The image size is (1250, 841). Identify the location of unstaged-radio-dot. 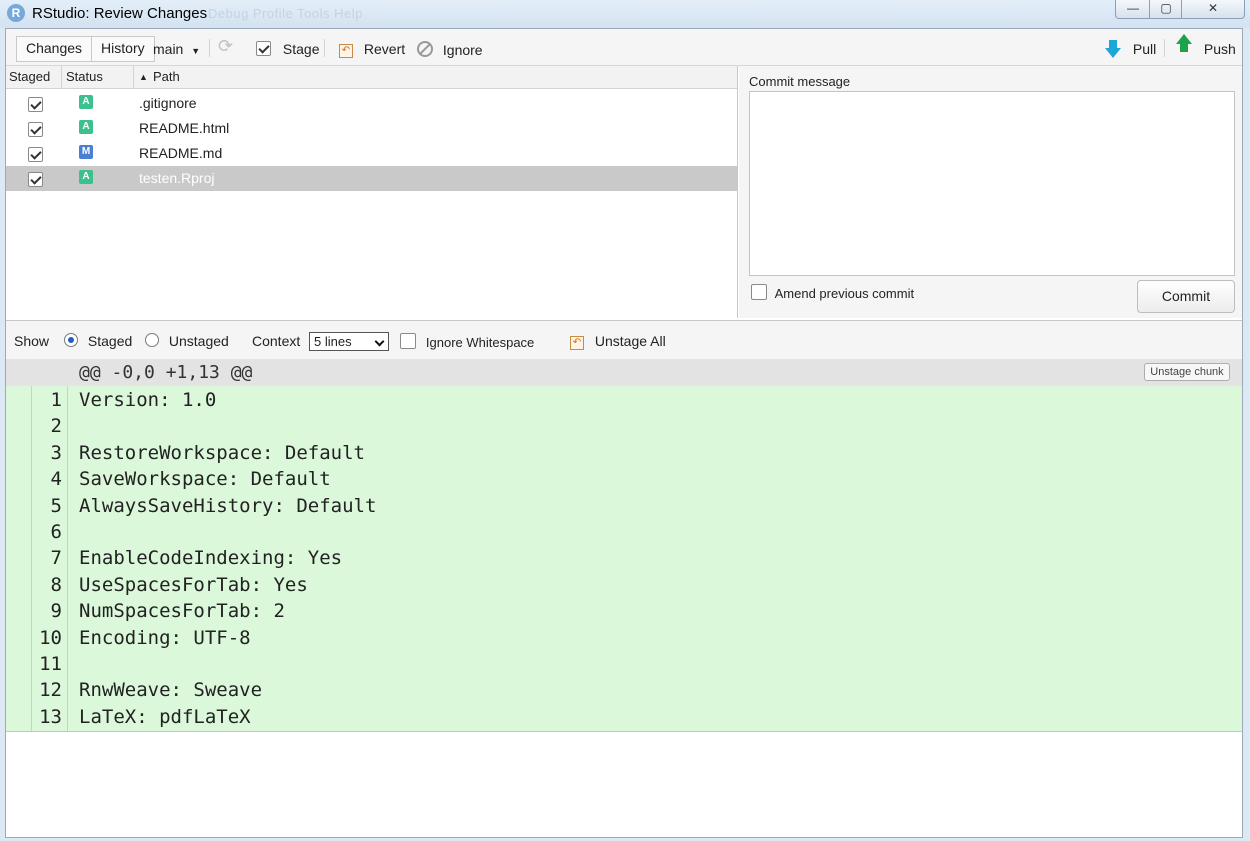
(152, 340).